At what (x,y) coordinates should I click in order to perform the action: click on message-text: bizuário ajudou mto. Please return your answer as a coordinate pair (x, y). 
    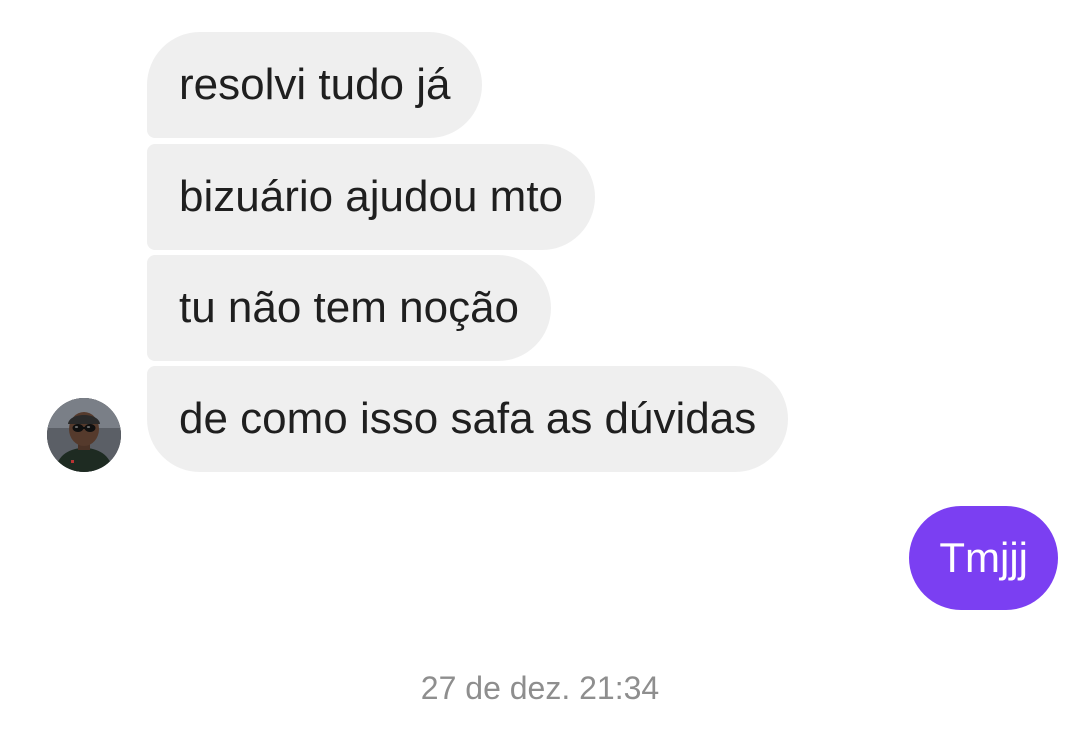
    Looking at the image, I should click on (371, 196).